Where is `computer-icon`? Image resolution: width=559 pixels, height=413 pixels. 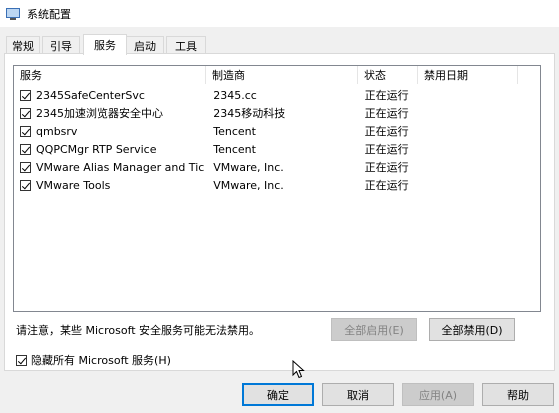
computer-icon is located at coordinates (13, 14).